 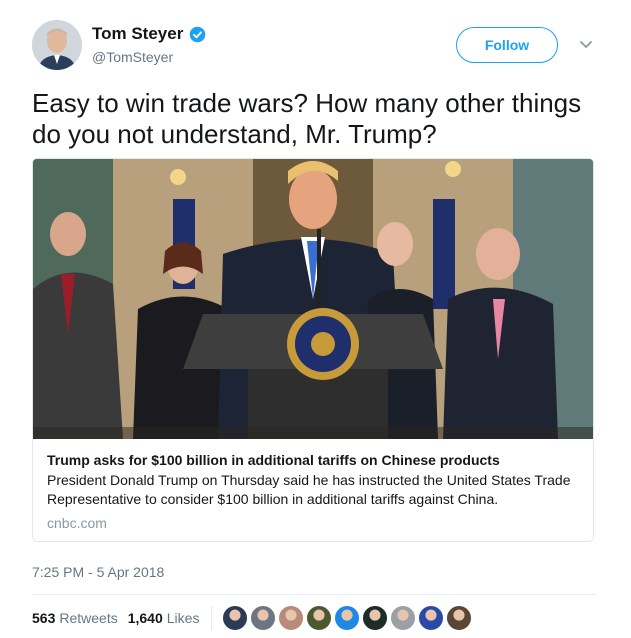 I want to click on retweets-label: Retweets, so click(x=88, y=618).